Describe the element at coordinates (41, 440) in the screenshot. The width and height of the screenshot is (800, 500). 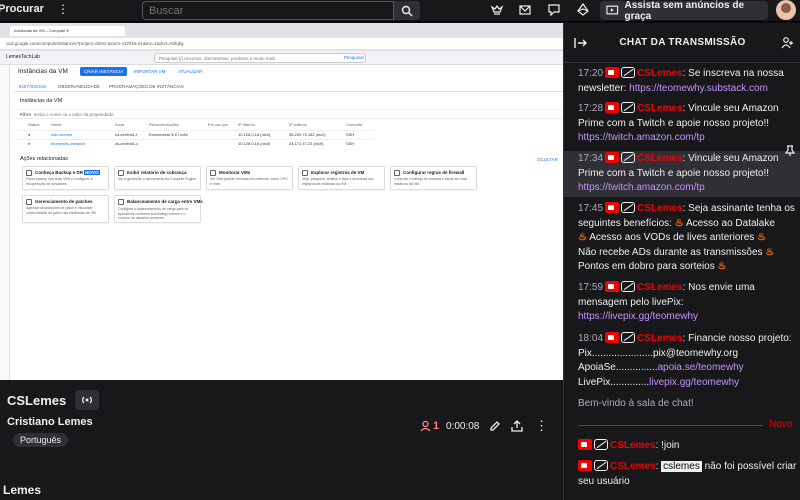
I see `language-tag: Português` at that location.